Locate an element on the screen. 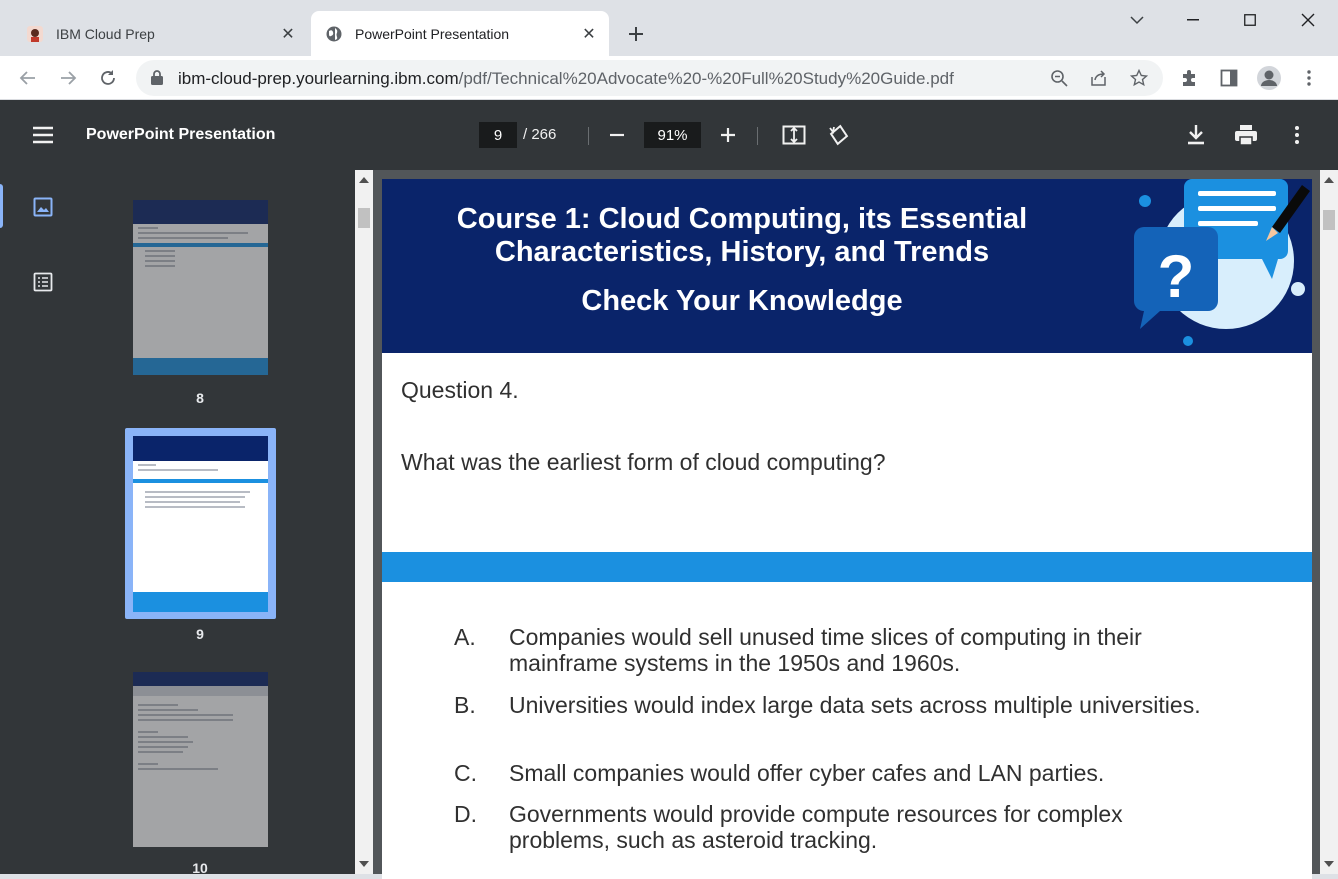 The width and height of the screenshot is (1338, 879). tab-powerpoint-presentation: PowerPoint Presentation ✕ is located at coordinates (460, 33).